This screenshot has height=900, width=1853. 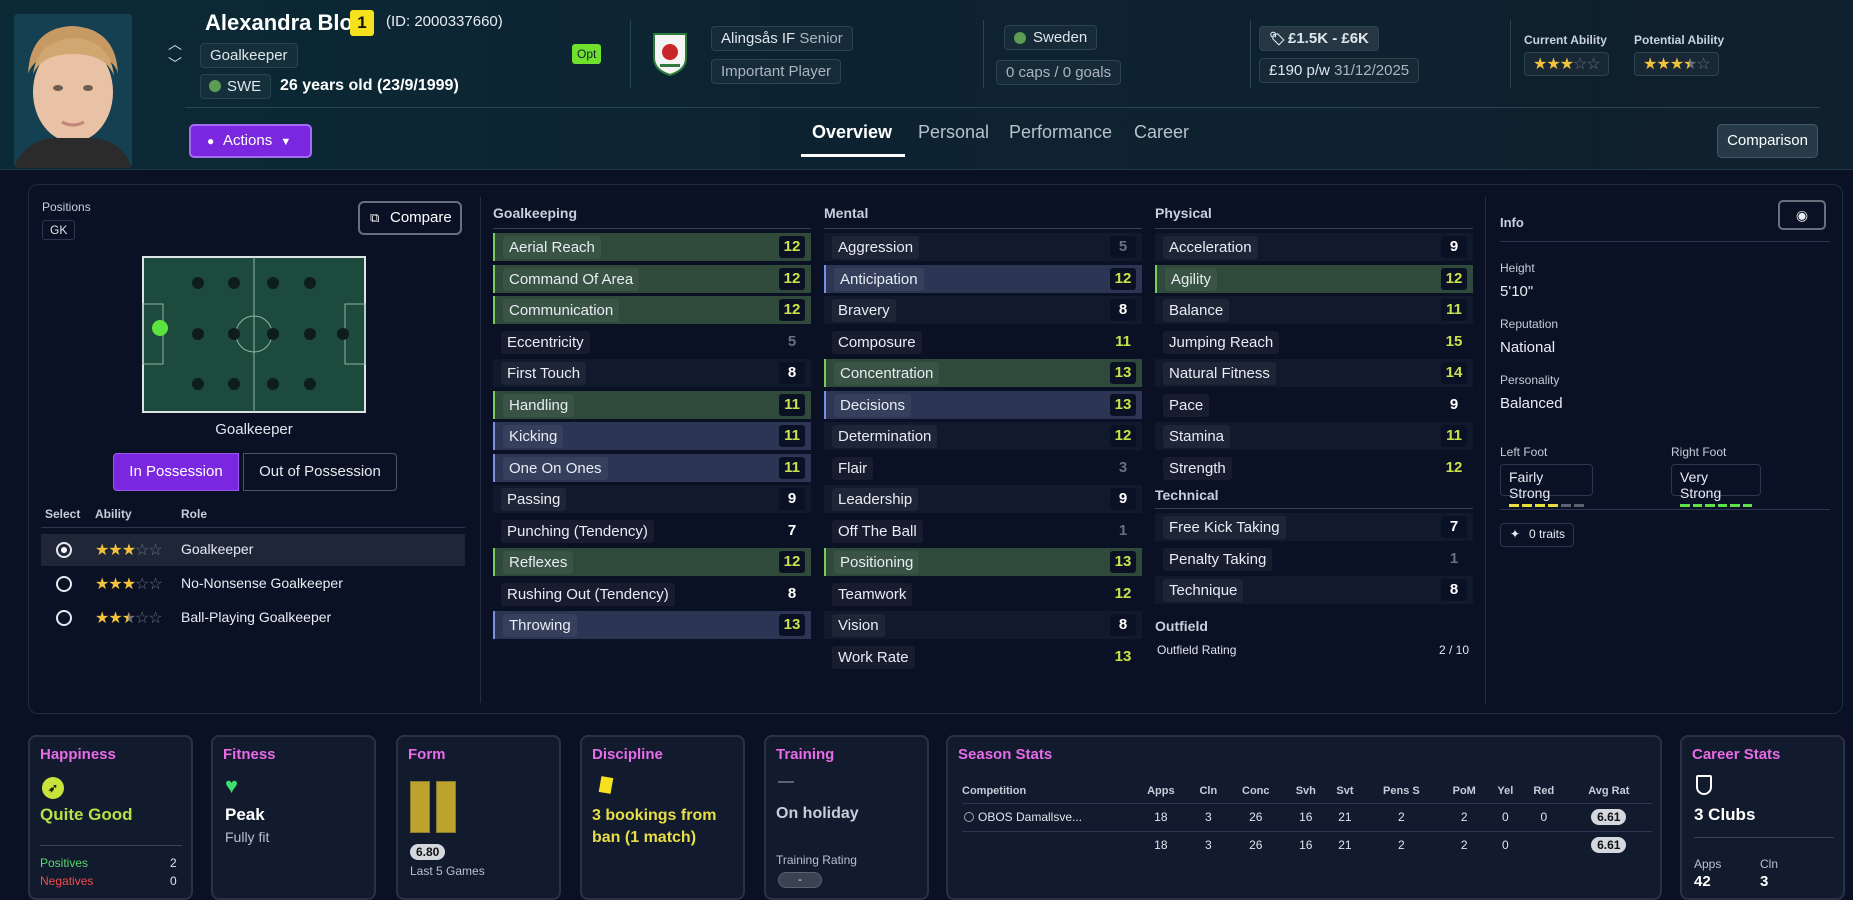 What do you see at coordinates (1314, 405) in the screenshot?
I see `attribute-row: Pace 9` at bounding box center [1314, 405].